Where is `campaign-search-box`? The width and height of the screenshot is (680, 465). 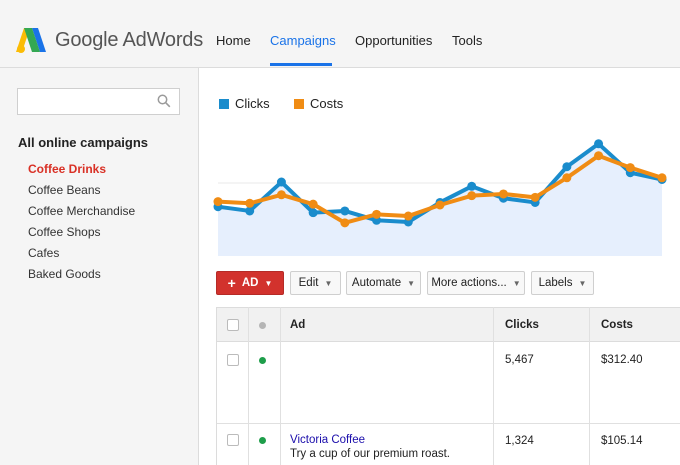
campaign-search-box is located at coordinates (98, 101).